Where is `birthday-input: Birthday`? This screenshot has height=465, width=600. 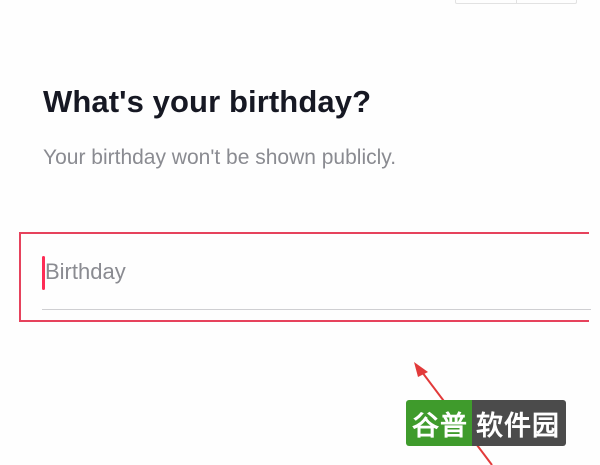
birthday-input: Birthday is located at coordinates (316, 272).